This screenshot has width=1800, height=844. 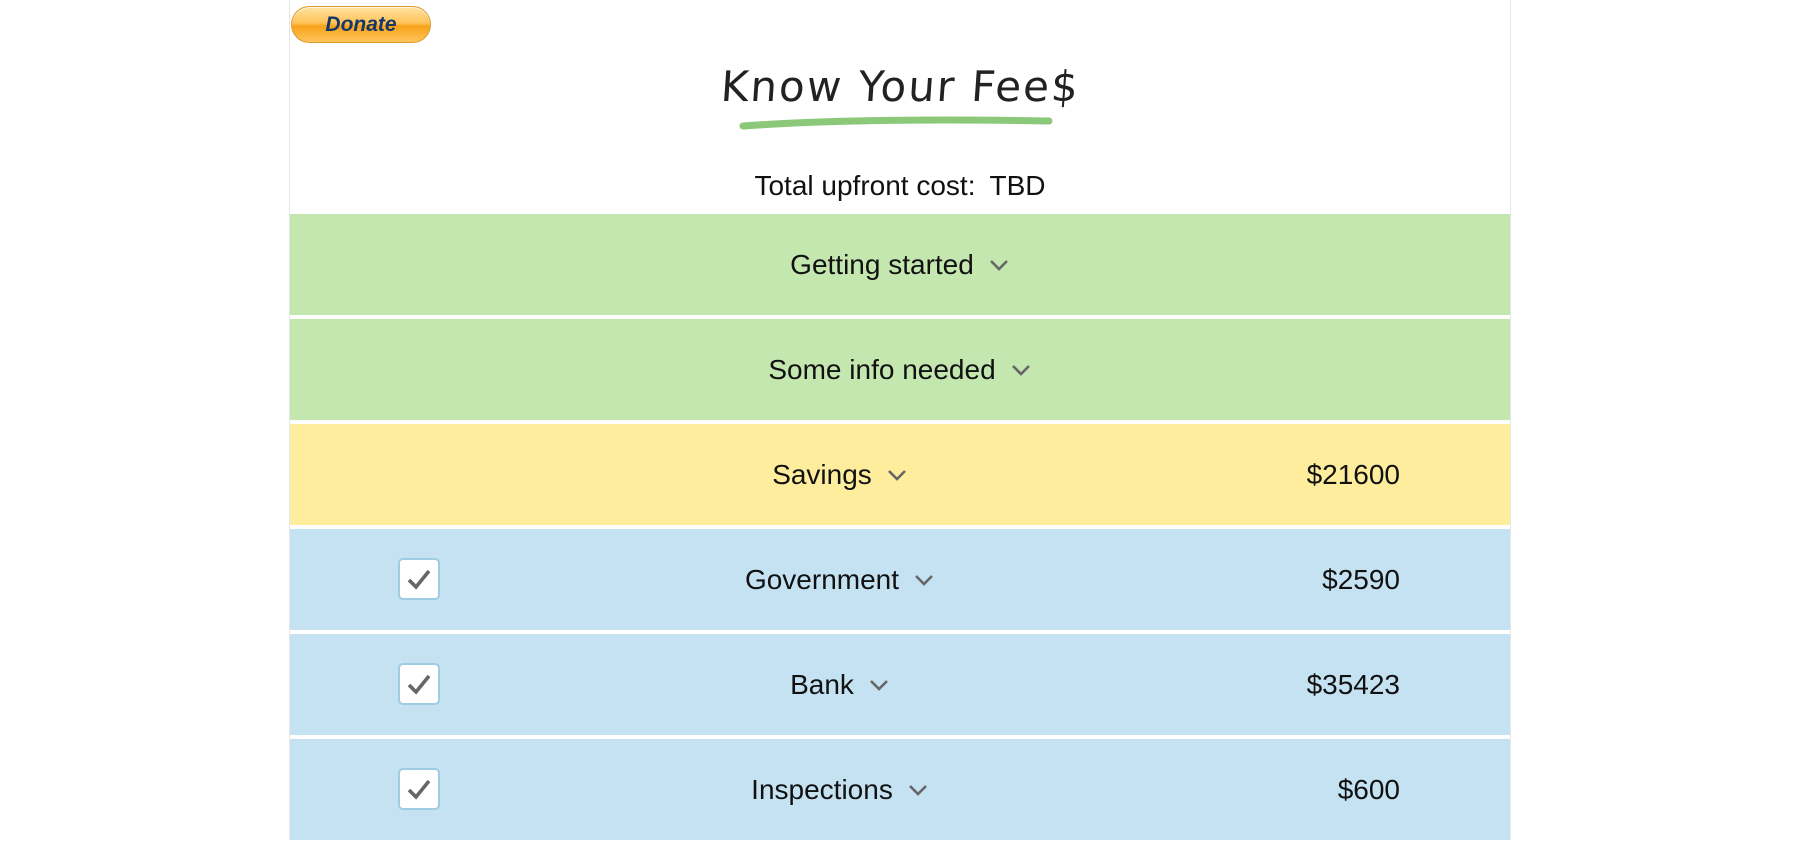 What do you see at coordinates (822, 579) in the screenshot?
I see `section-label: Government` at bounding box center [822, 579].